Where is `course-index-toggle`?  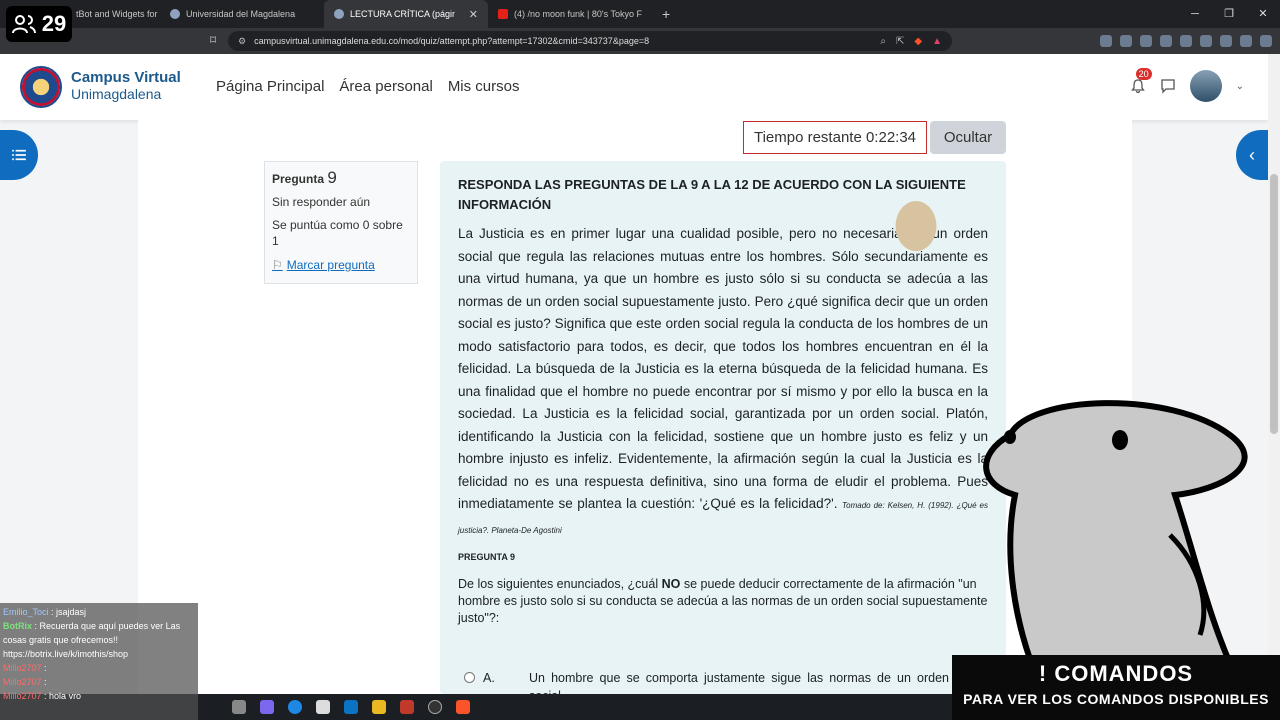
course-index-toggle is located at coordinates (19, 155).